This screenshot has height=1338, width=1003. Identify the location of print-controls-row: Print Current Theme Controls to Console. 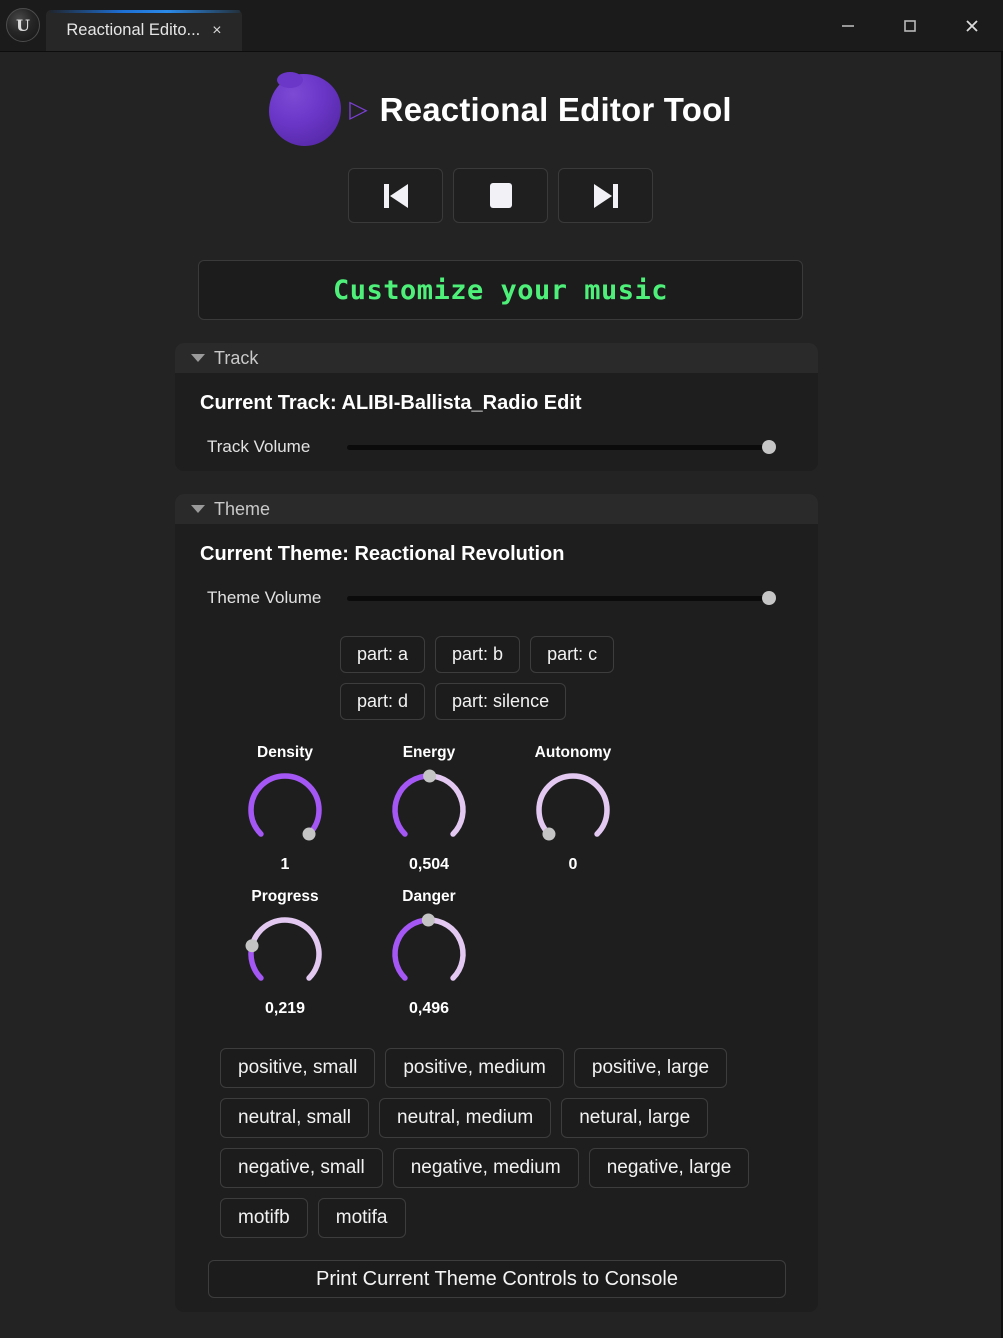
(496, 1268).